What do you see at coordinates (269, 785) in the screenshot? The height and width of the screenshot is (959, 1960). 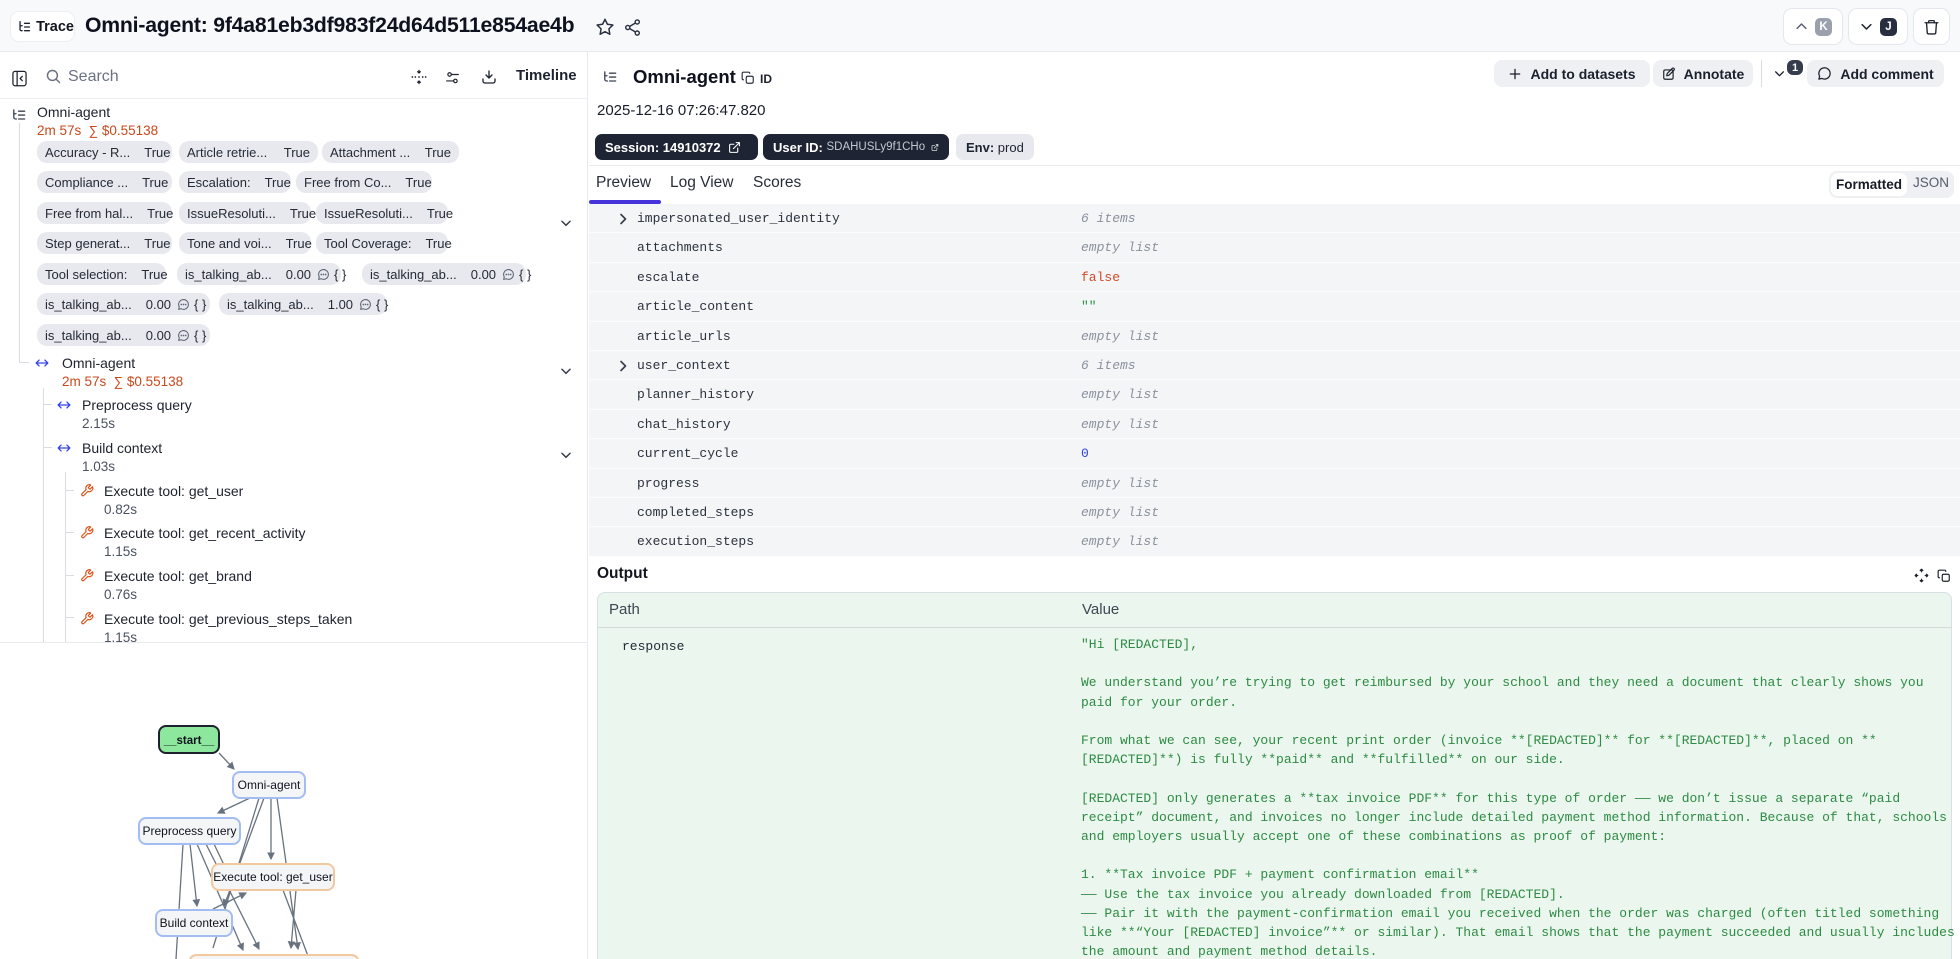 I see `svg-text: Omni-agent` at bounding box center [269, 785].